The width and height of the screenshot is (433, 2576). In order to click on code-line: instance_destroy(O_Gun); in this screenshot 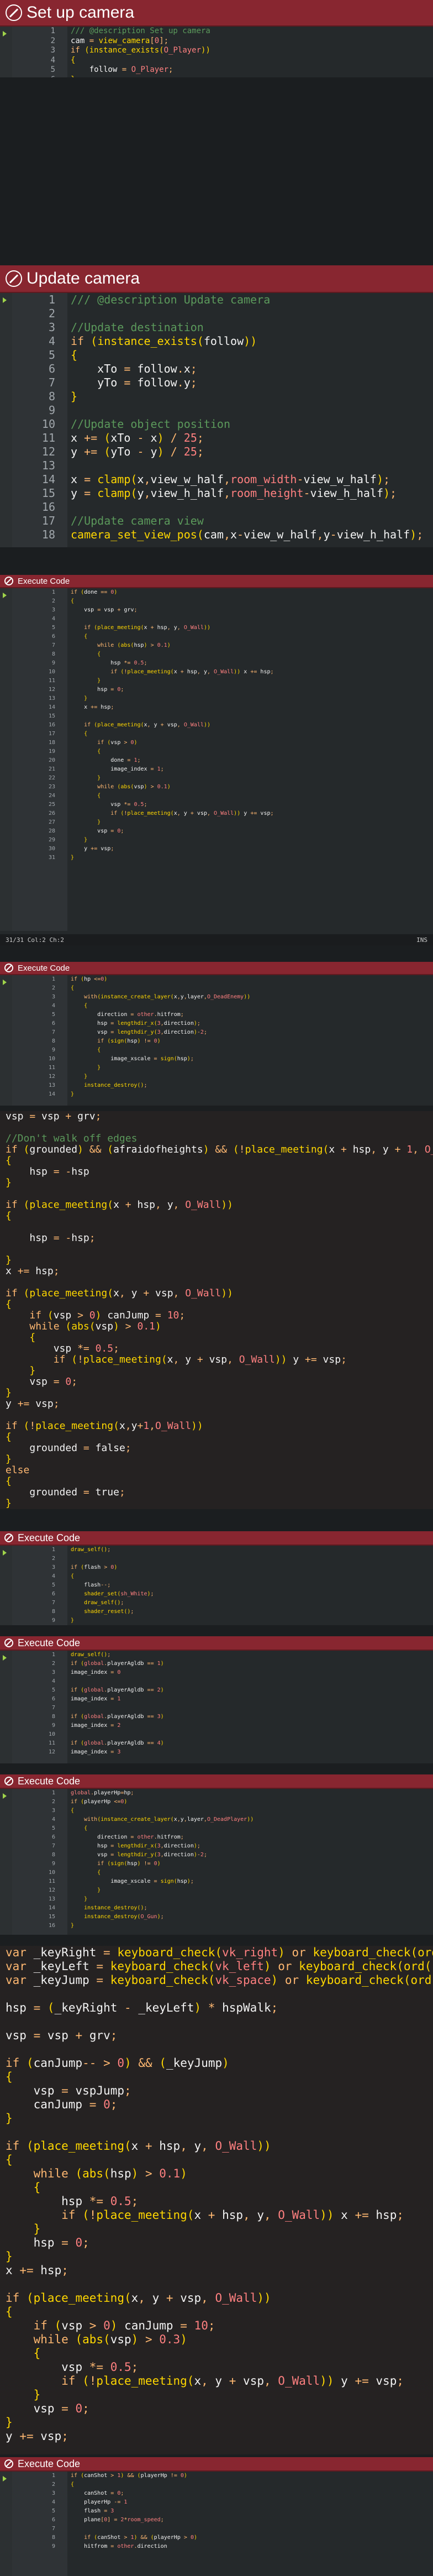, I will do `click(124, 1917)`.